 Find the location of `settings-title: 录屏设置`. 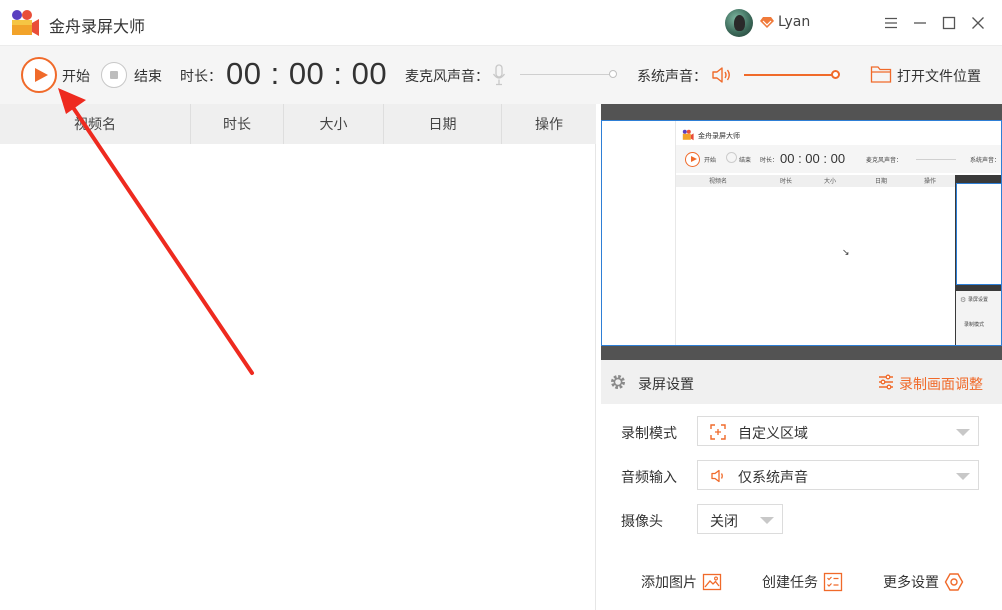

settings-title: 录屏设置 is located at coordinates (666, 385).